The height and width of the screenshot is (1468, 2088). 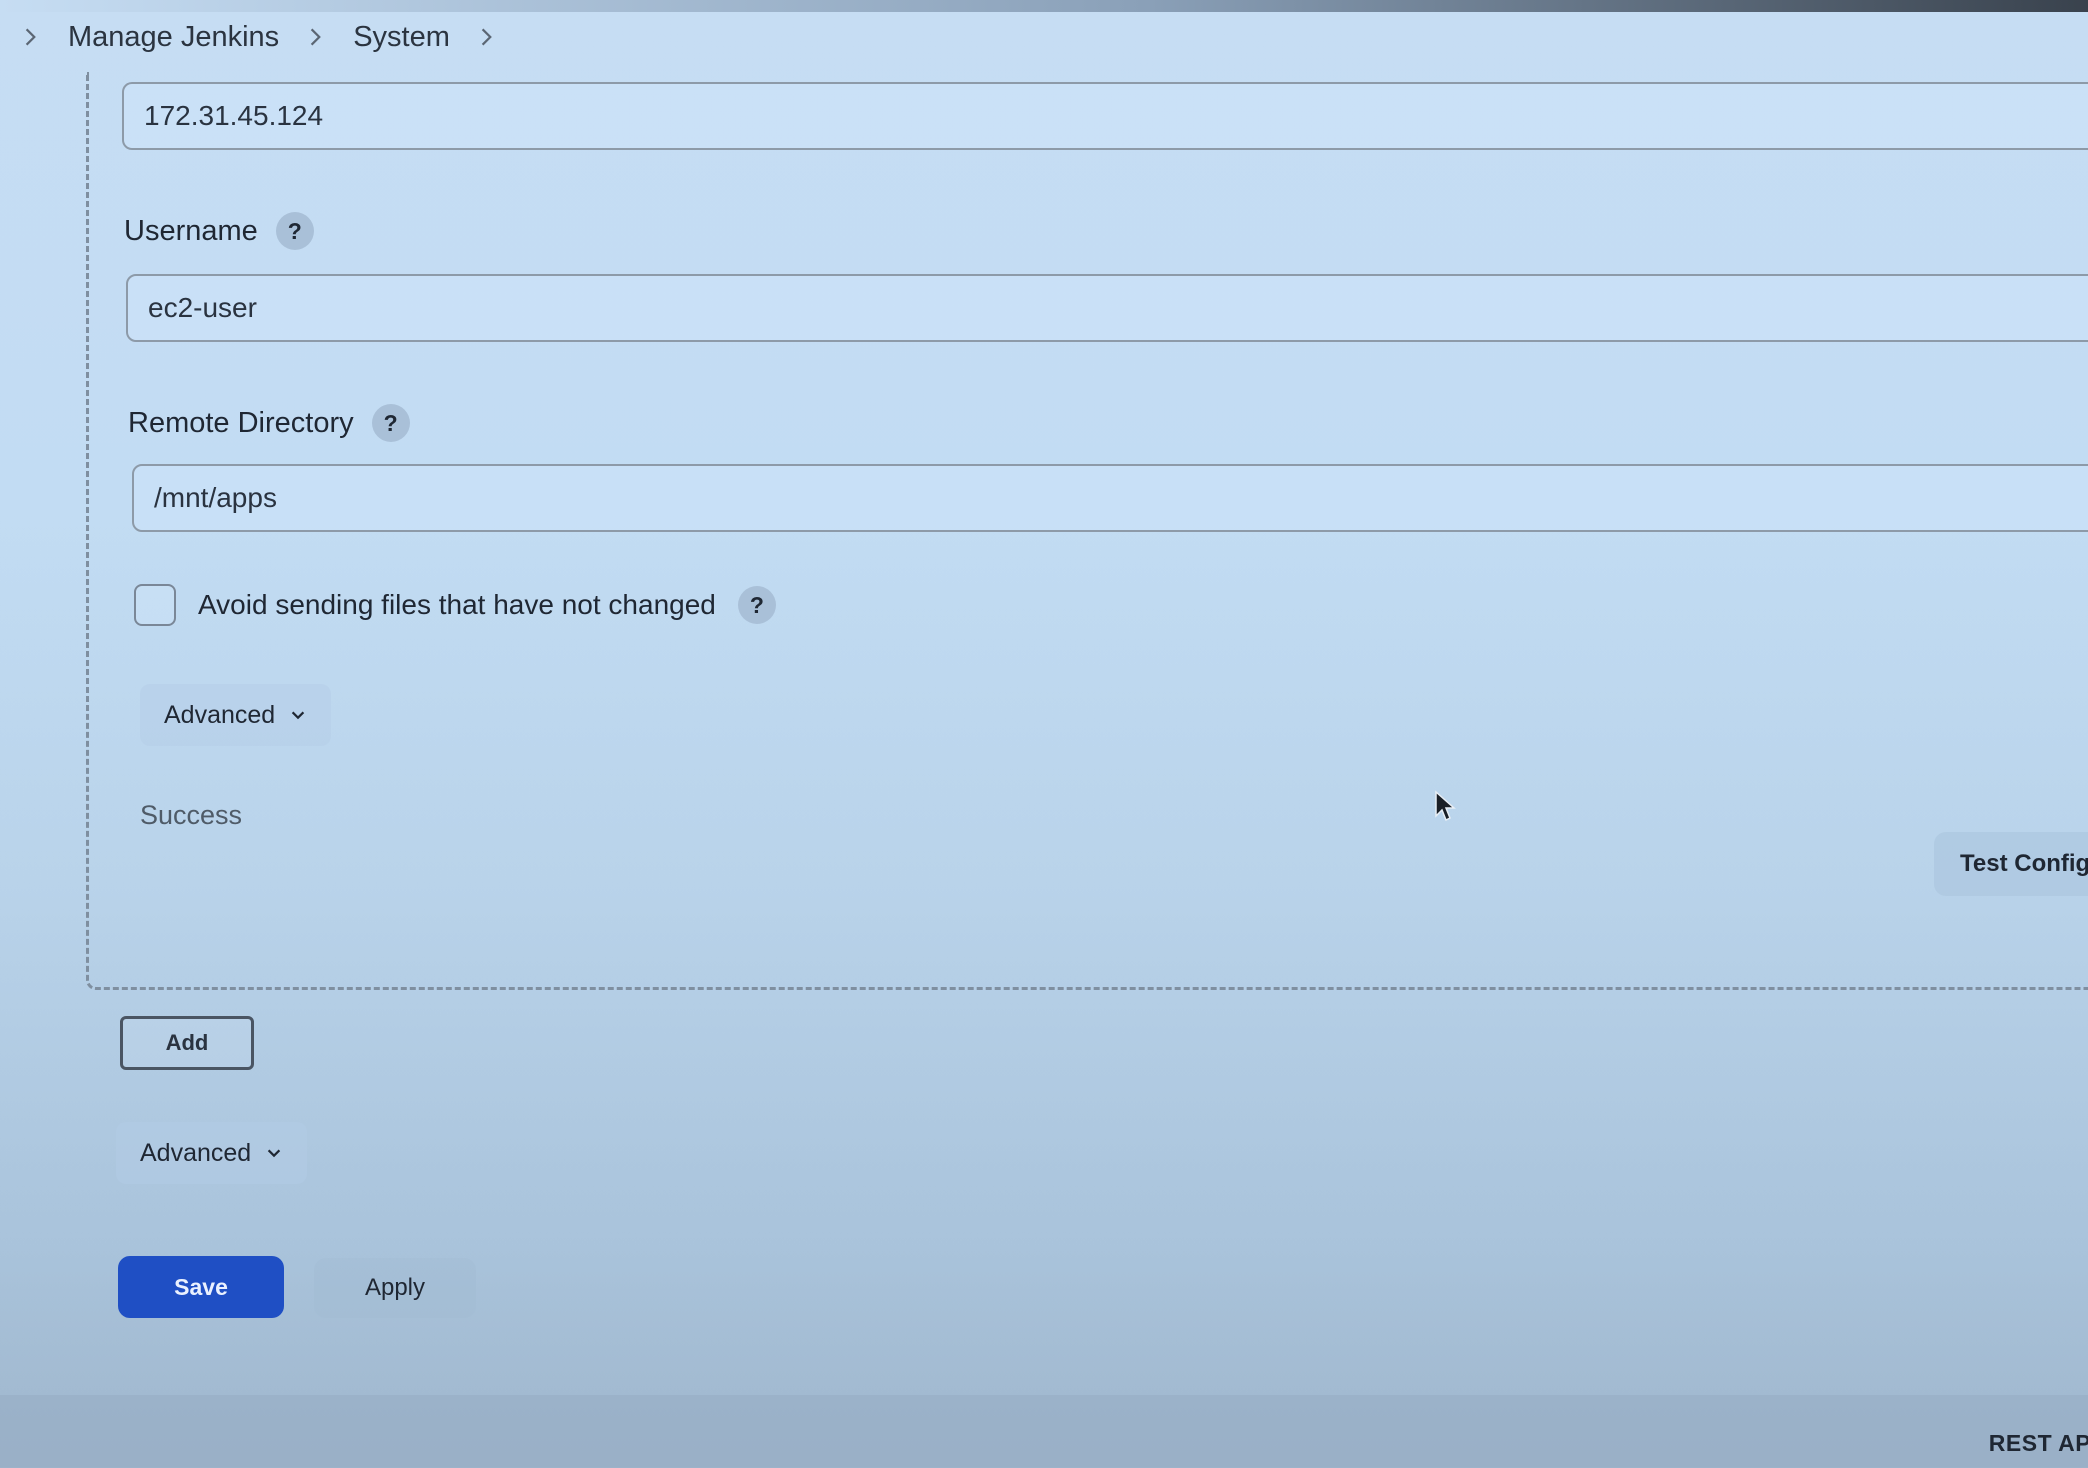 I want to click on username-label: Username, so click(x=191, y=230).